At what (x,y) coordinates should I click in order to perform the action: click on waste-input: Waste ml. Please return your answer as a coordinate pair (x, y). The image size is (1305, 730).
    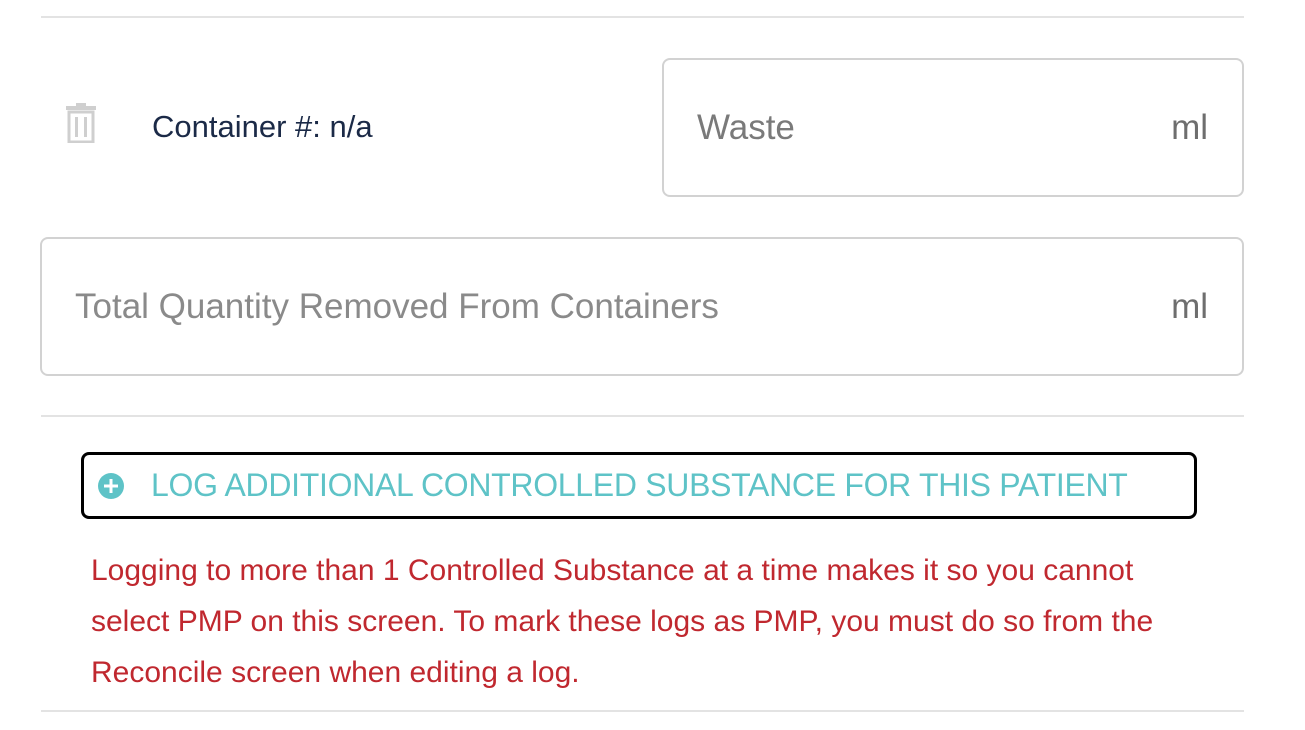
    Looking at the image, I should click on (953, 127).